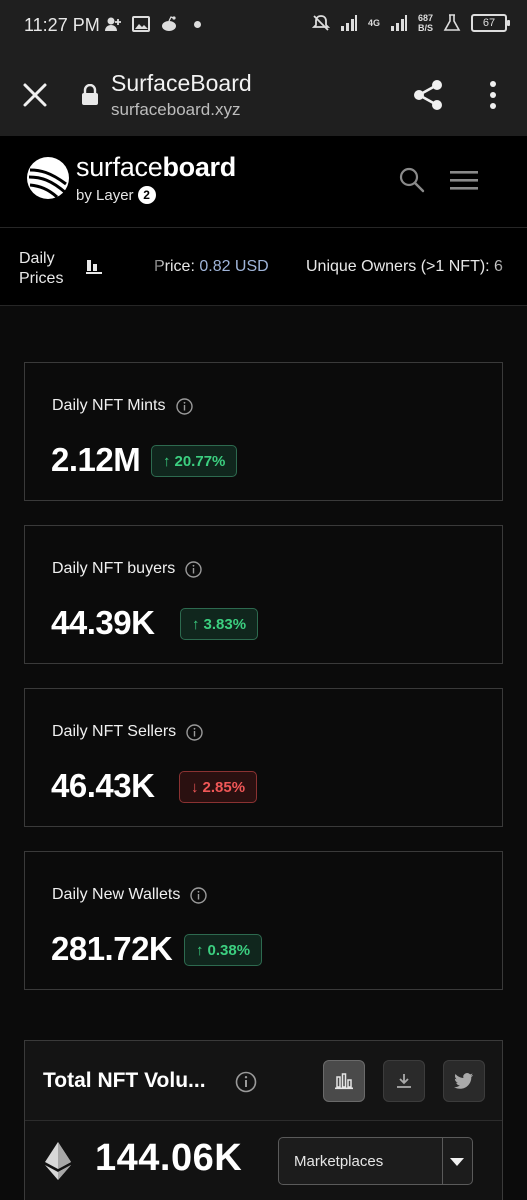  Describe the element at coordinates (181, 83) in the screenshot. I see `page-title: SurfaceBoard` at that location.